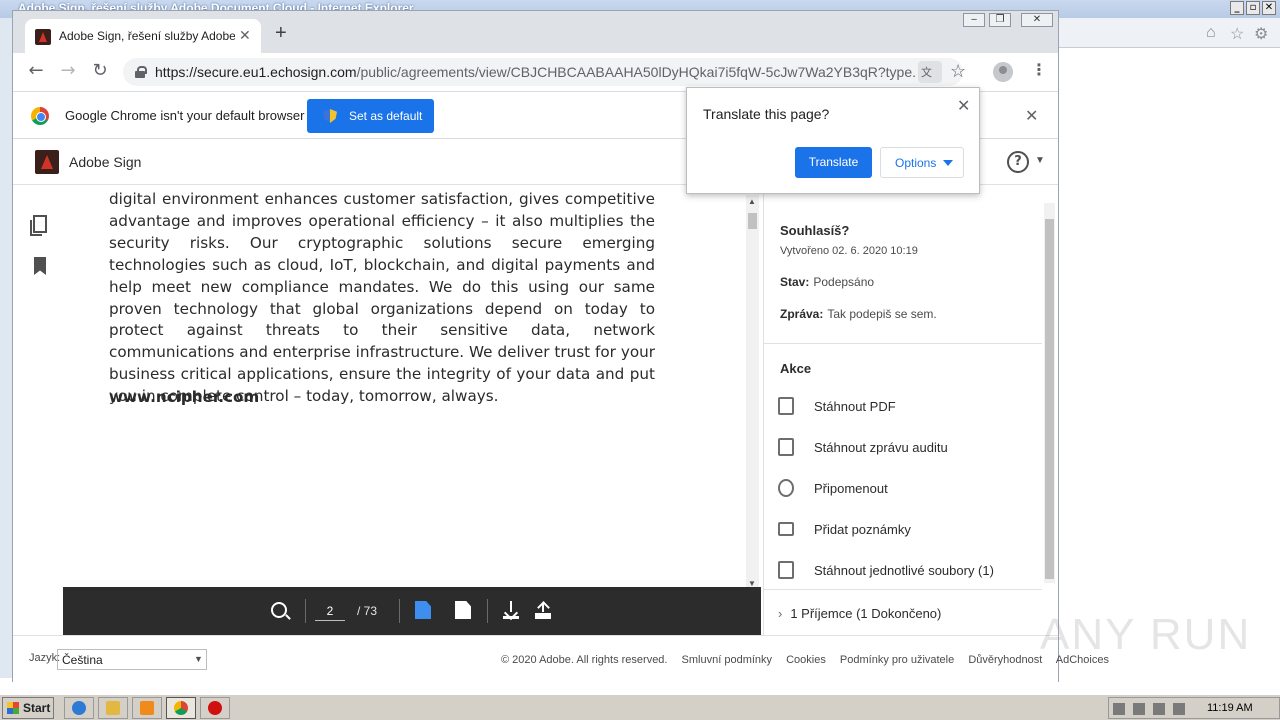 Image resolution: width=1280 pixels, height=720 pixels. I want to click on copyright-text: © 2020 Adobe. All rights reserved., so click(584, 660).